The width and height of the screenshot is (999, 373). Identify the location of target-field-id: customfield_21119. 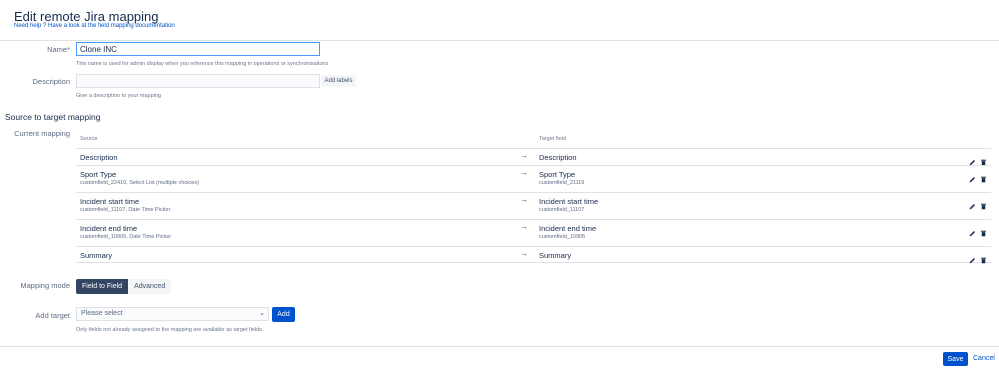
(562, 183).